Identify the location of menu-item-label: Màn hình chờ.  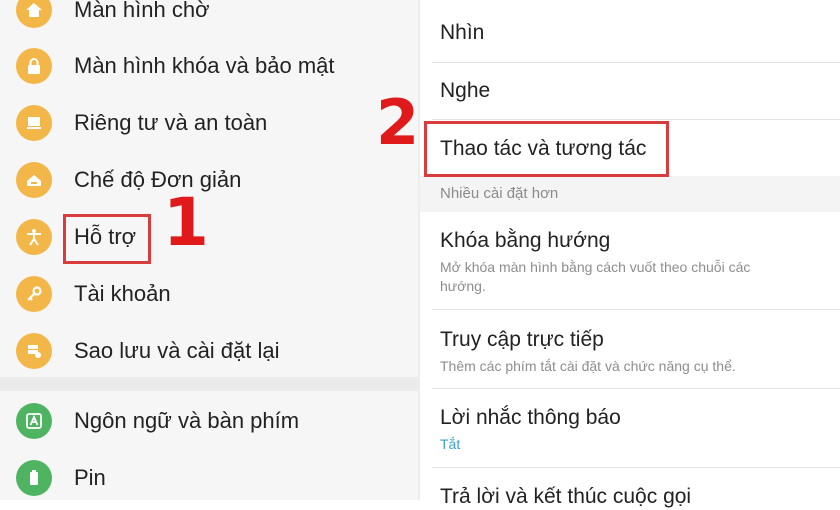
(142, 11).